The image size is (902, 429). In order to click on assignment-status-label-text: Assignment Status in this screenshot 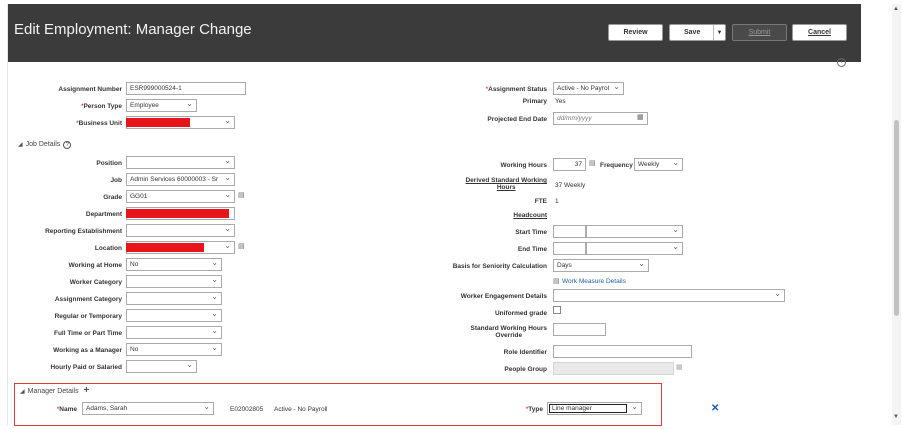, I will do `click(517, 89)`.